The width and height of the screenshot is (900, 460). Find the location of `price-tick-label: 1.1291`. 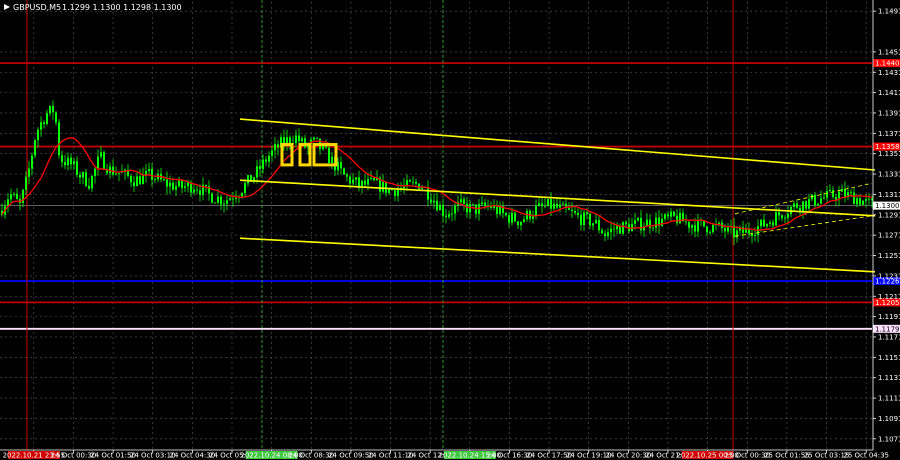

price-tick-label: 1.1291 is located at coordinates (889, 215).